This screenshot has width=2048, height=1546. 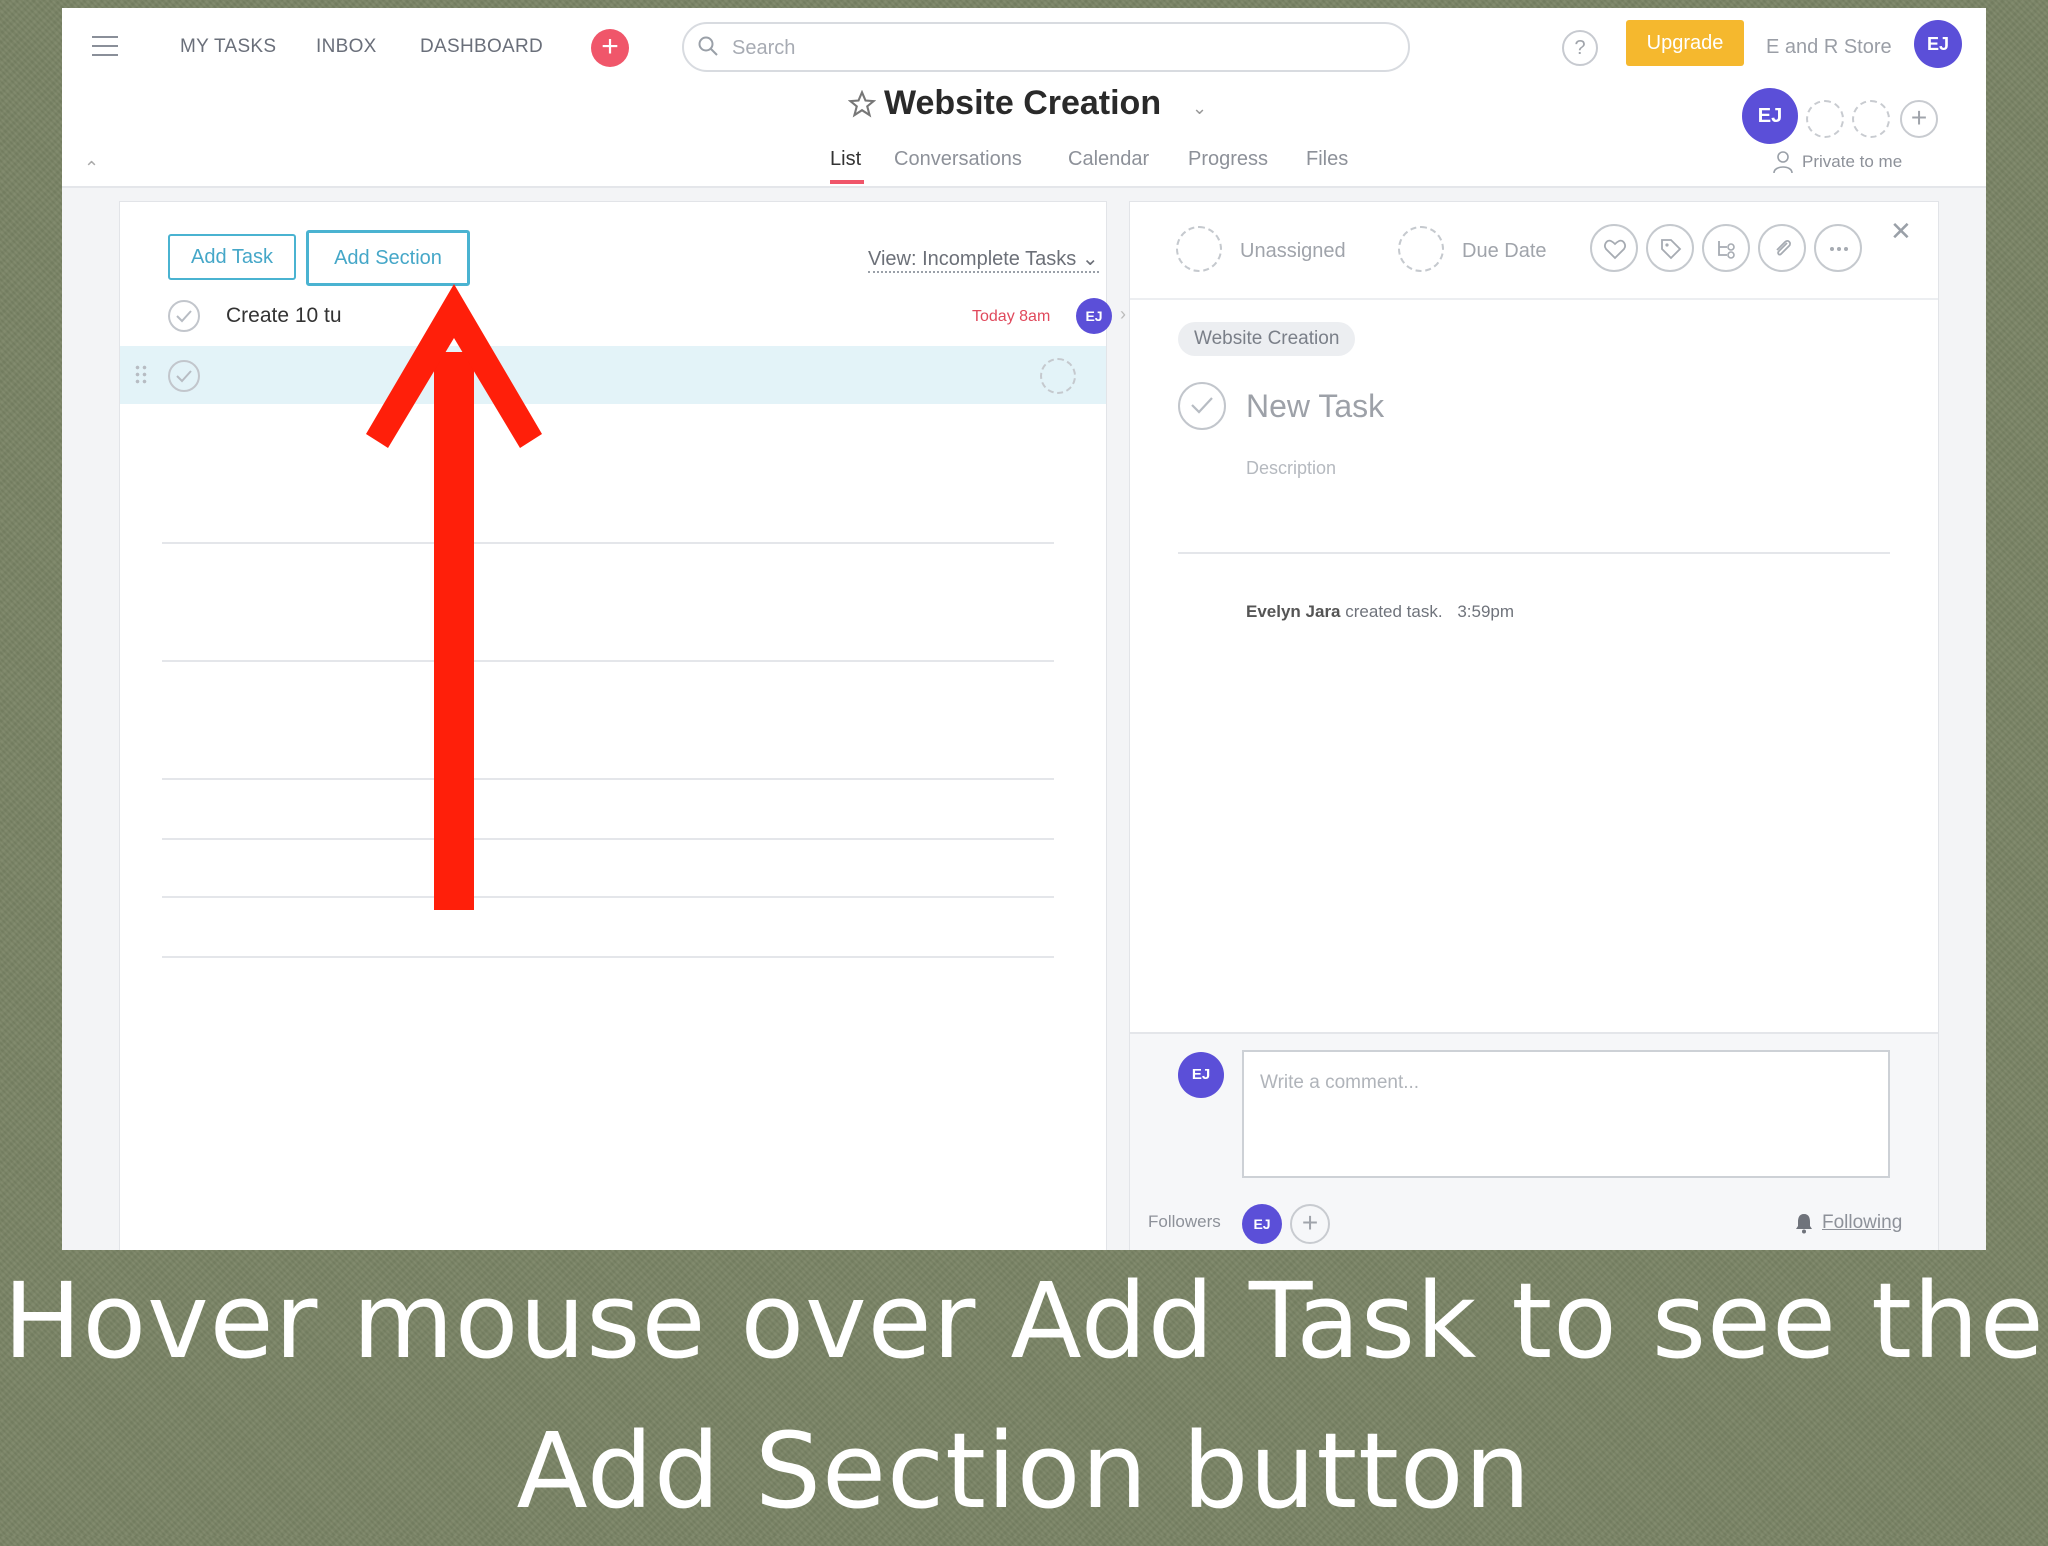 I want to click on tab-files: Files, so click(x=1327, y=159).